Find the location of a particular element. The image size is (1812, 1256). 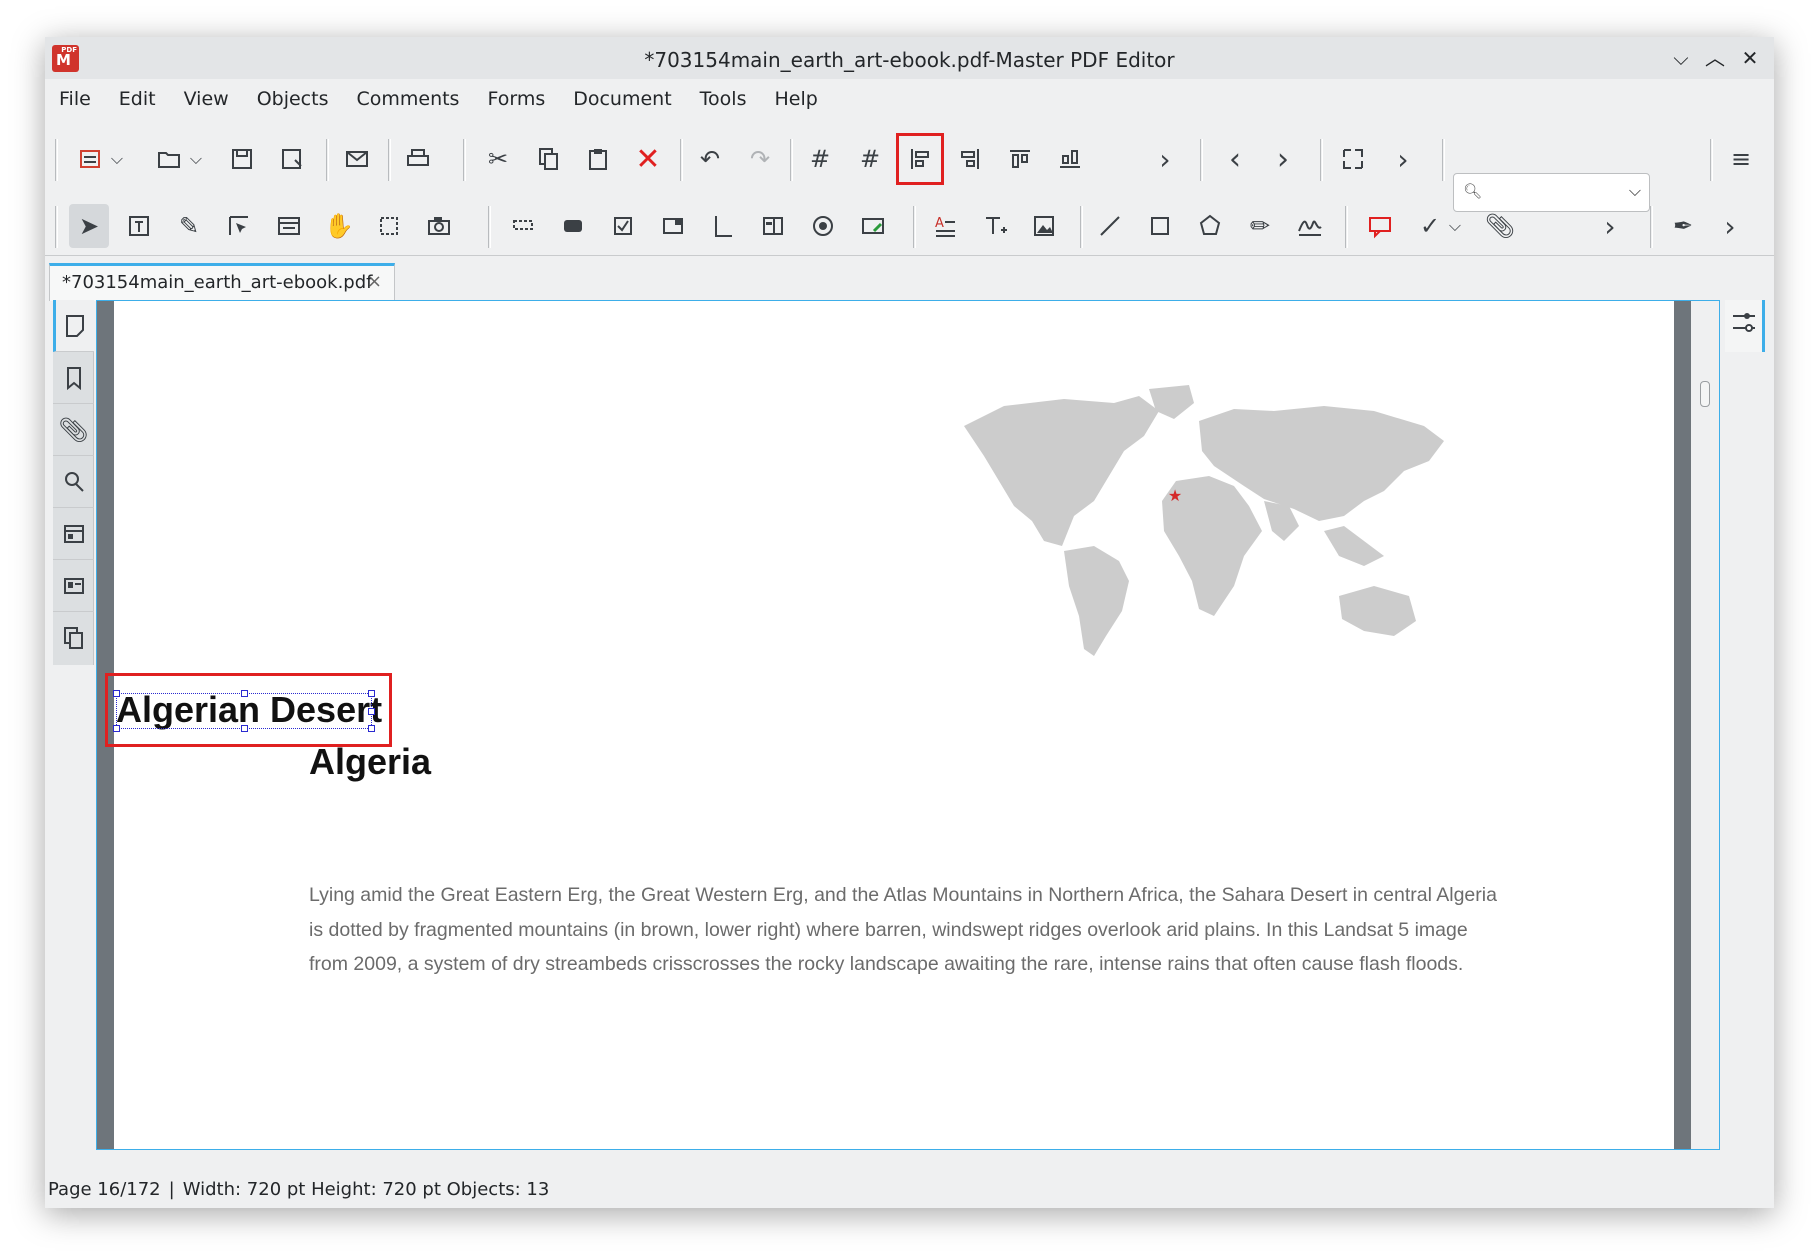

attachments-icon: 📎︎ is located at coordinates (73, 430).